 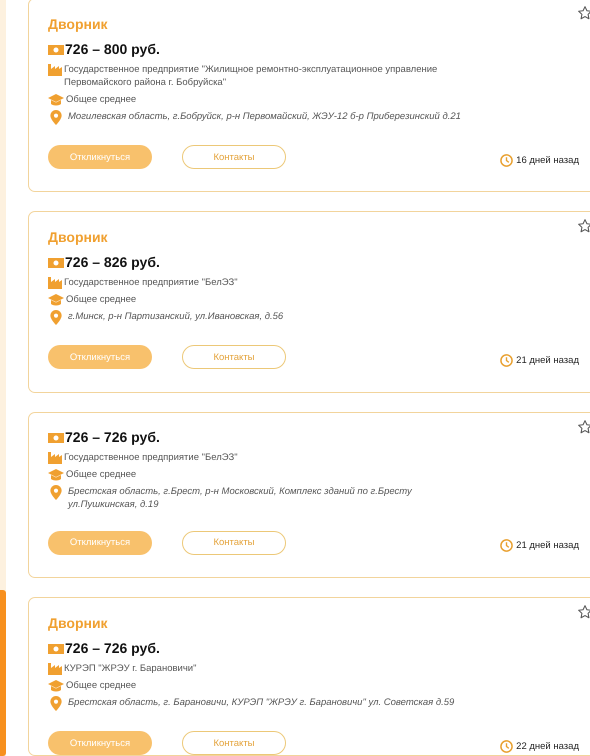 What do you see at coordinates (241, 497) in the screenshot?
I see `address: Брестская область, г.Брест, р-н Московский, Комплекс зданий по г.Бресту ул.Пушкинская, д.19` at bounding box center [241, 497].